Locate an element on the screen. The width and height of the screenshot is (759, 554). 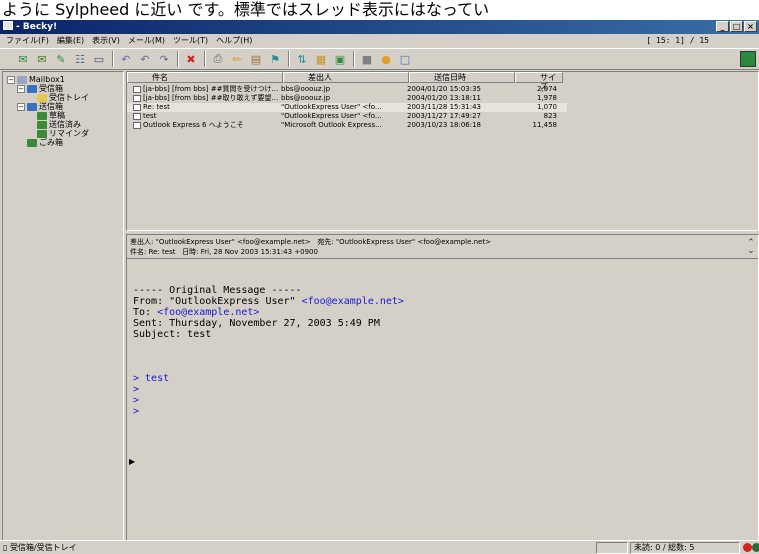
menu-edit: 編集(E) is located at coordinates (70, 41).